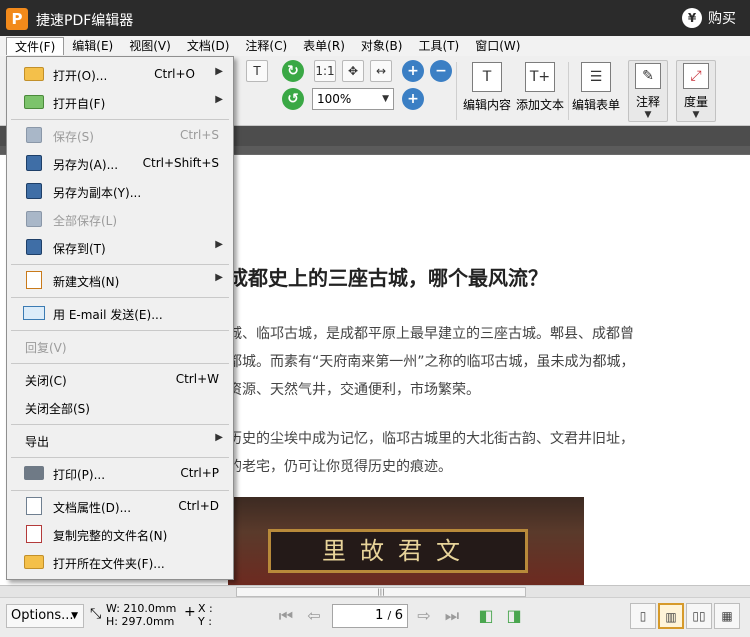 Image resolution: width=750 pixels, height=637 pixels. Describe the element at coordinates (34, 163) in the screenshot. I see `save-as-icon` at that location.